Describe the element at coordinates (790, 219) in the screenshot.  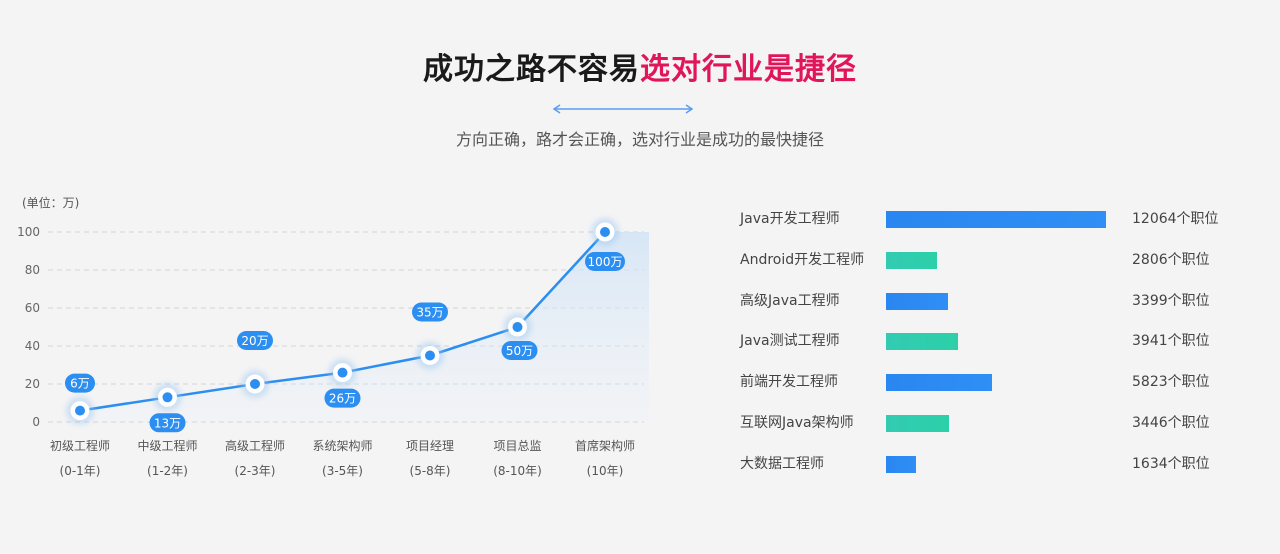
I see `bar-category-label: Java开发工程师` at that location.